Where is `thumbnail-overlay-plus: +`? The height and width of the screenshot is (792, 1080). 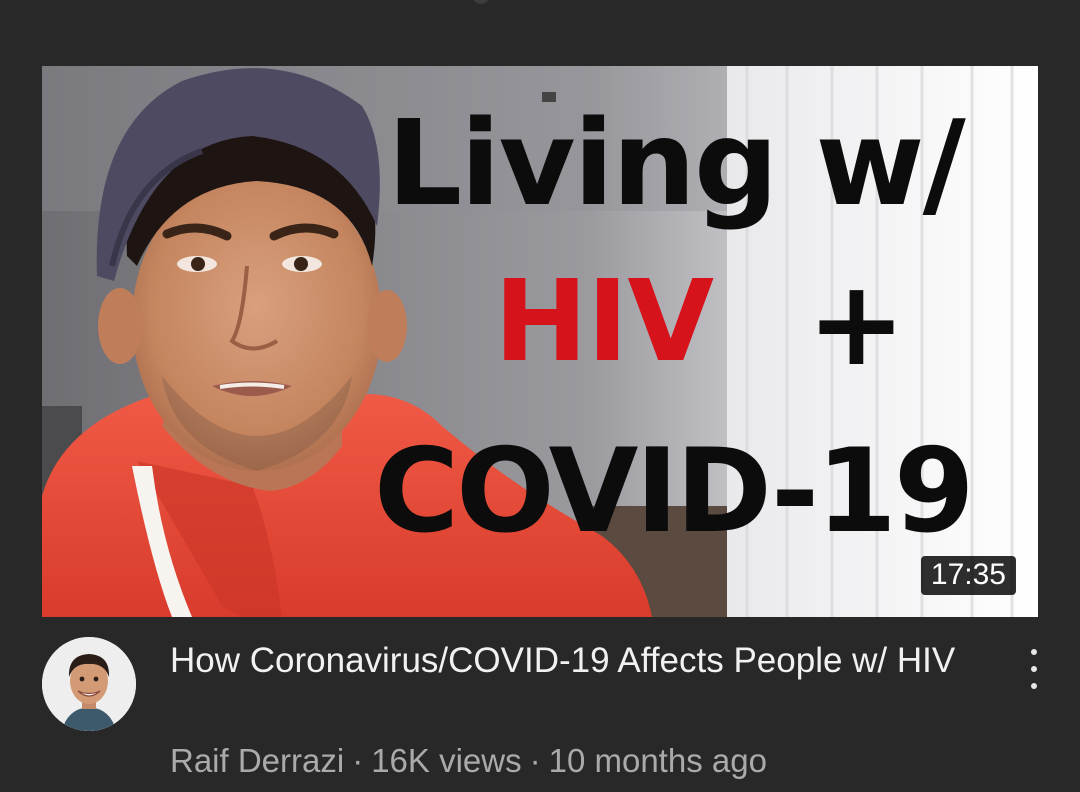 thumbnail-overlay-plus: + is located at coordinates (856, 323).